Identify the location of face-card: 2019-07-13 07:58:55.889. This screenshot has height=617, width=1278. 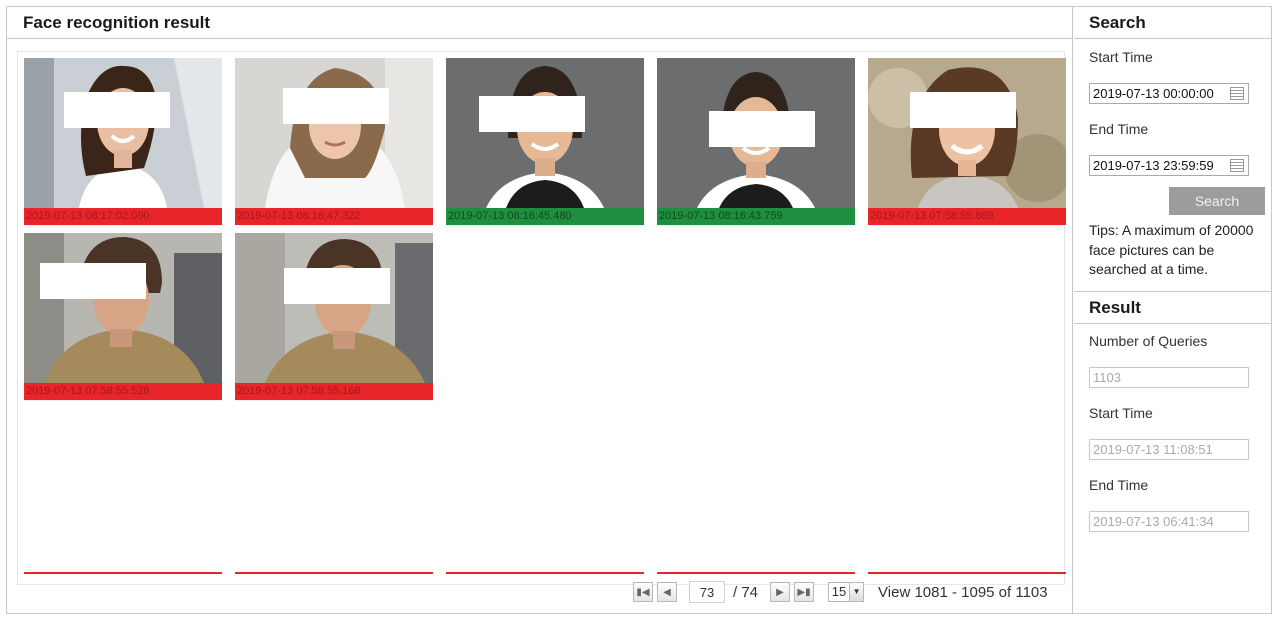
(967, 142).